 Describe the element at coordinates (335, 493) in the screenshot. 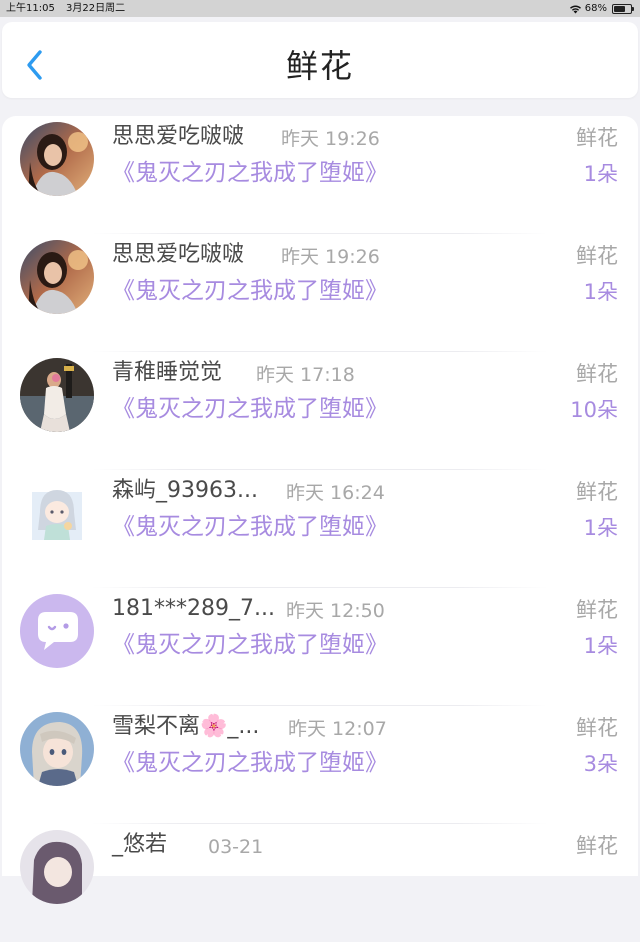

I see `timestamp: 昨天 16:24` at that location.